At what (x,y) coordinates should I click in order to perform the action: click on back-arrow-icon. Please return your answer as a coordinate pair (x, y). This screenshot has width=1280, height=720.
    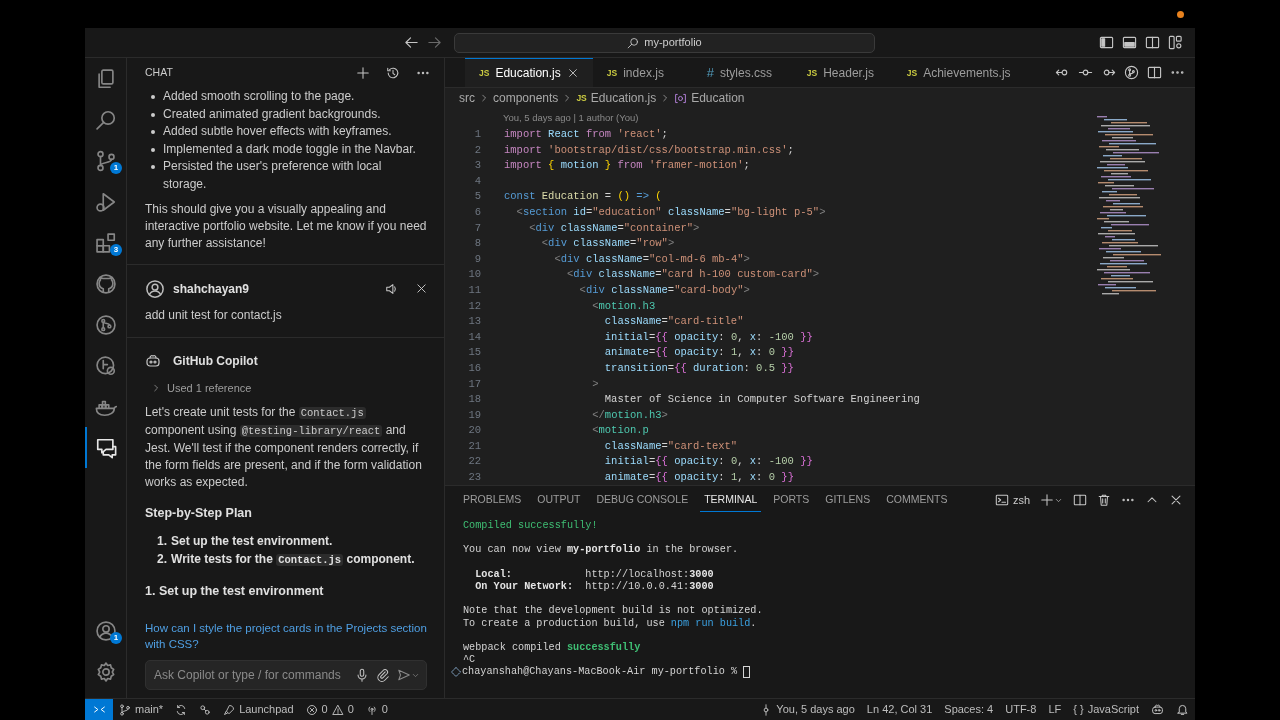
    Looking at the image, I should click on (411, 42).